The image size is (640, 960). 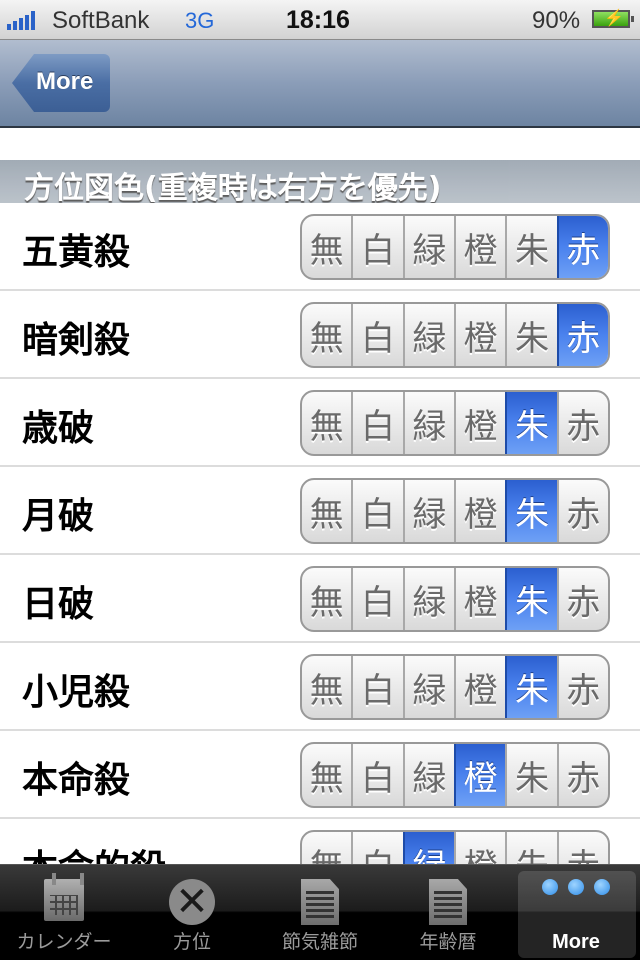 What do you see at coordinates (320, 84) in the screenshot?
I see `navigation-bar: More` at bounding box center [320, 84].